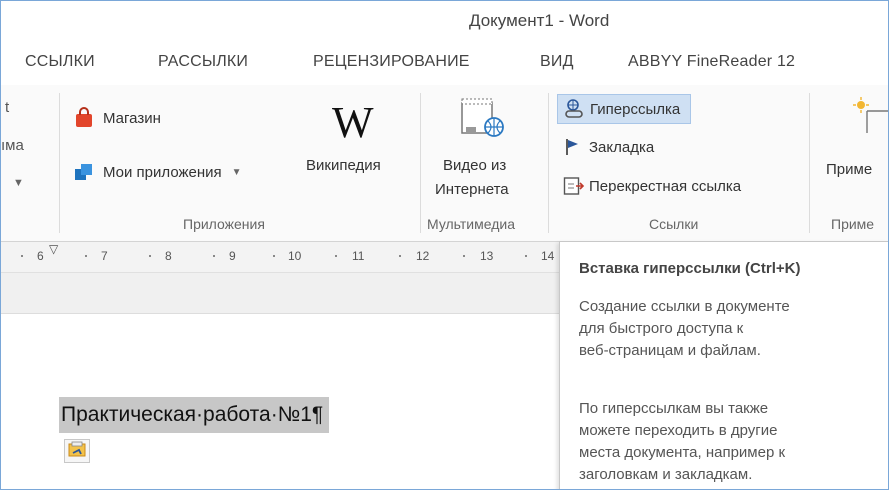 This screenshot has height=490, width=889. Describe the element at coordinates (281, 293) in the screenshot. I see `page-gap` at that location.